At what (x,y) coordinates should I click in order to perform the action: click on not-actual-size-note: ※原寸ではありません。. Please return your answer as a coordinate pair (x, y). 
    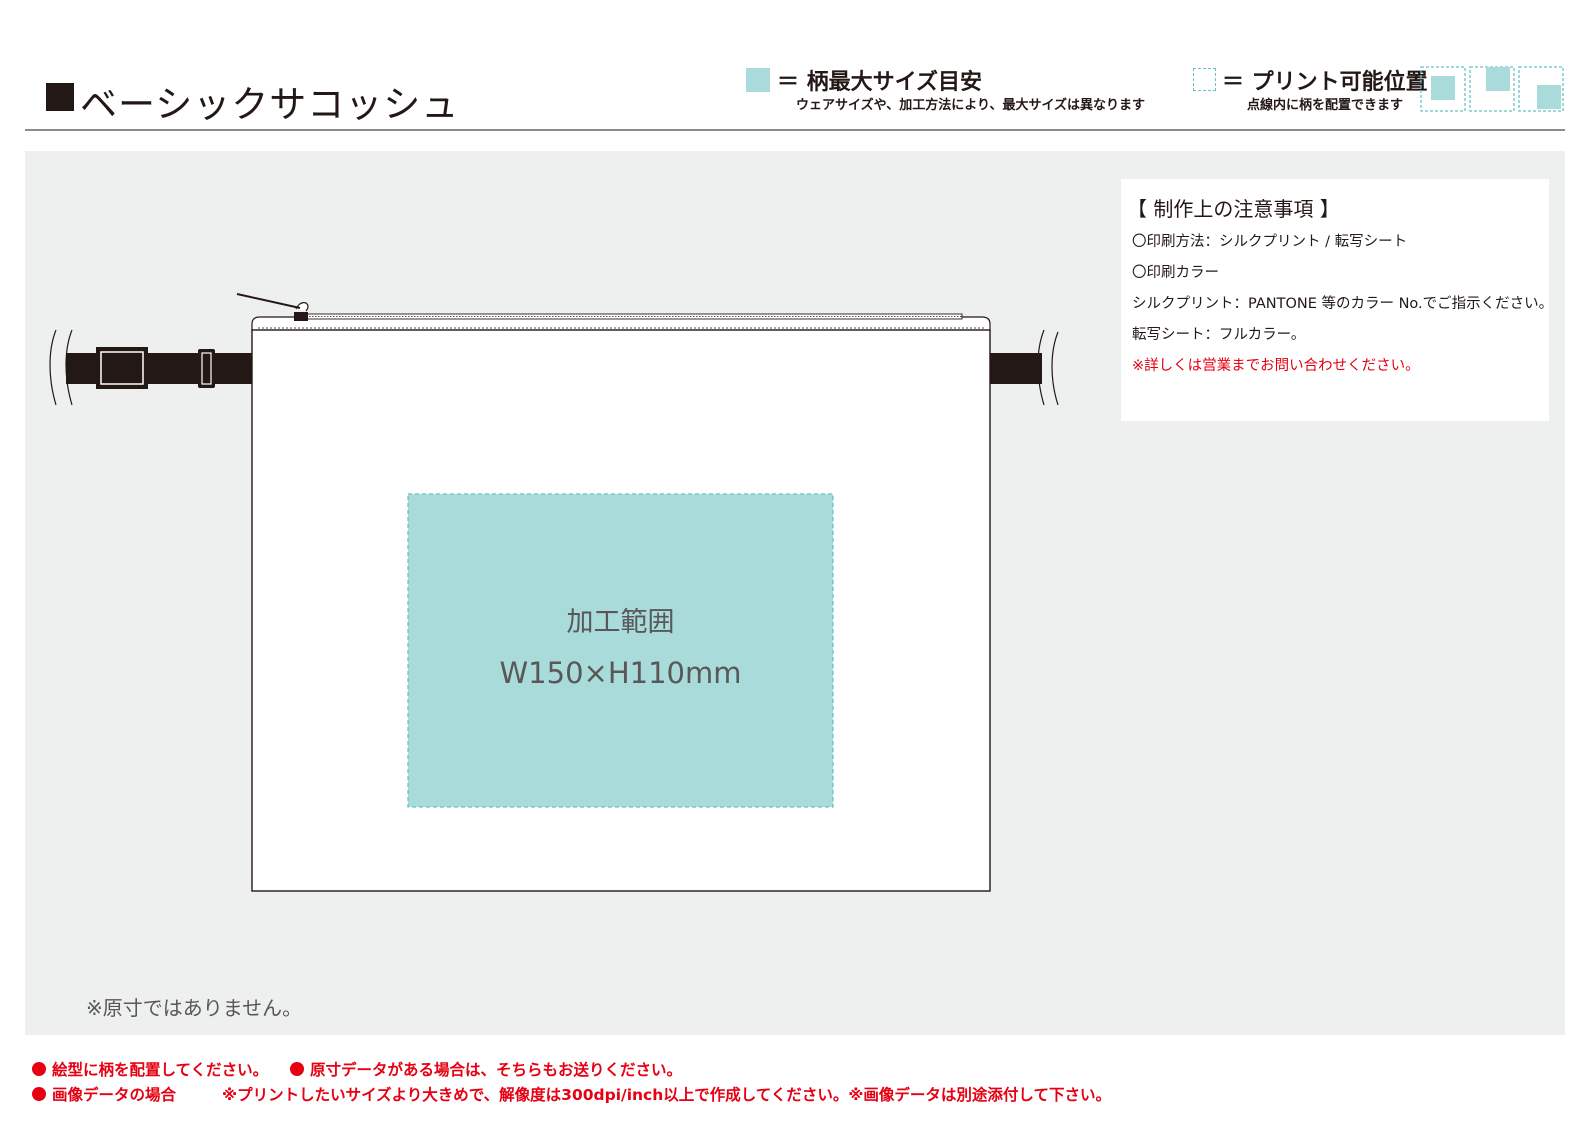
    Looking at the image, I should click on (194, 1008).